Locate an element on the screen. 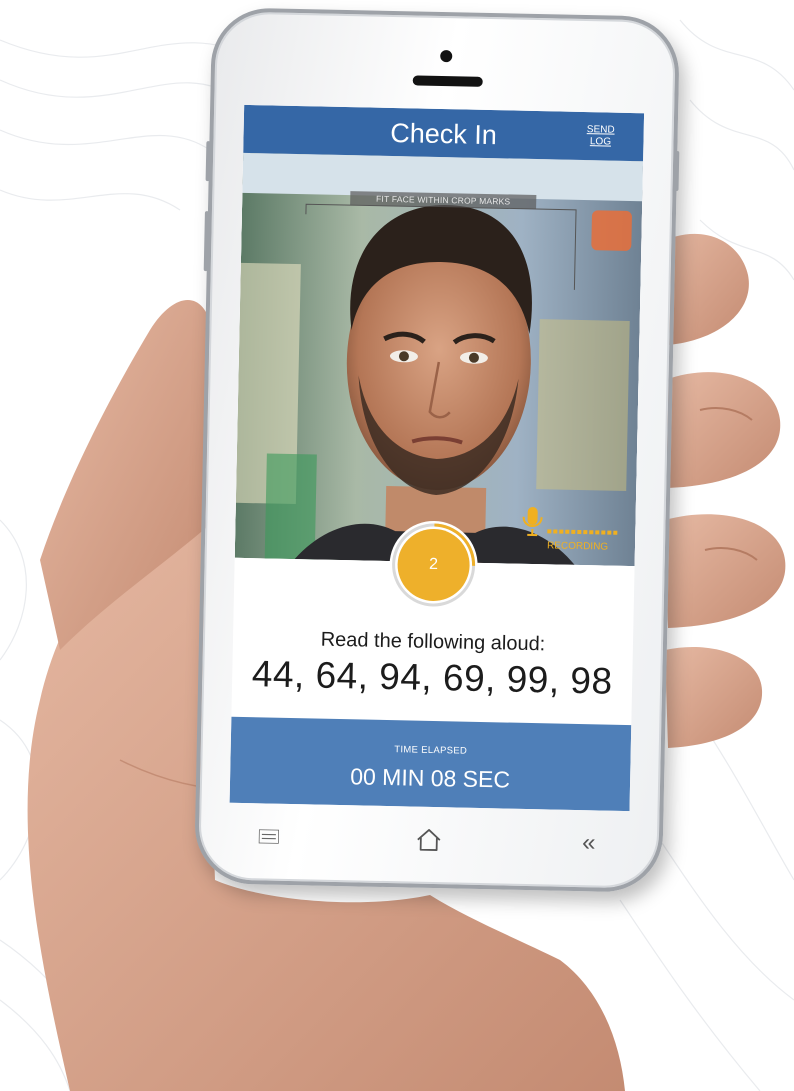 Image resolution: width=794 pixels, height=1091 pixels. android-nav-bar: « is located at coordinates (428, 840).